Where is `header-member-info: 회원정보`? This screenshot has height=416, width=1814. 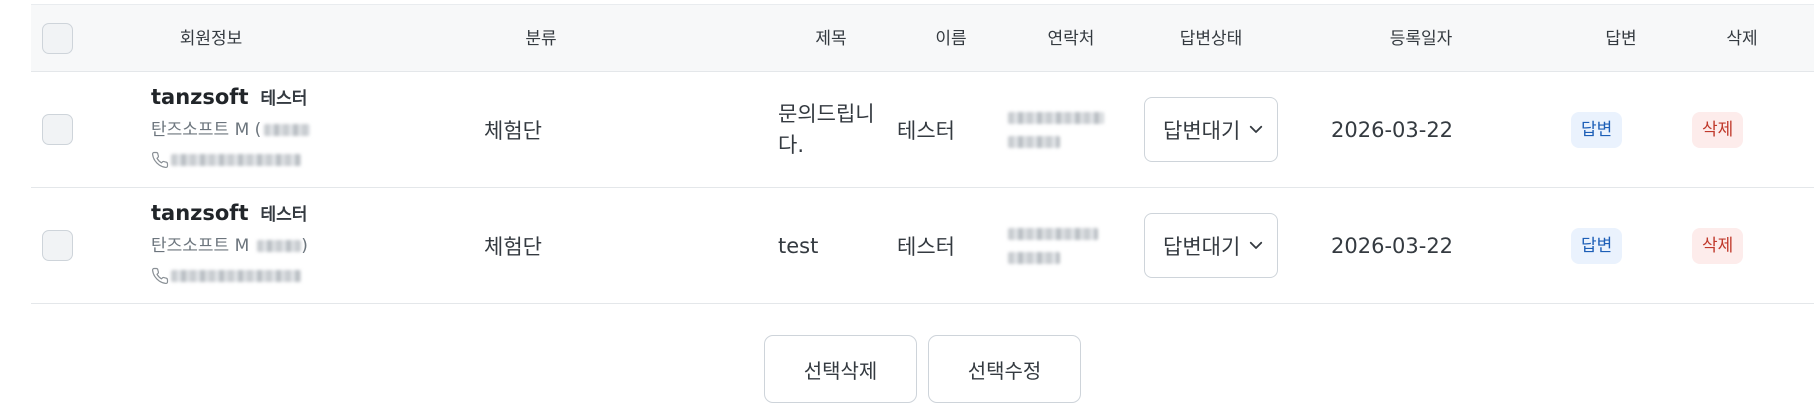
header-member-info: 회원정보 is located at coordinates (211, 39).